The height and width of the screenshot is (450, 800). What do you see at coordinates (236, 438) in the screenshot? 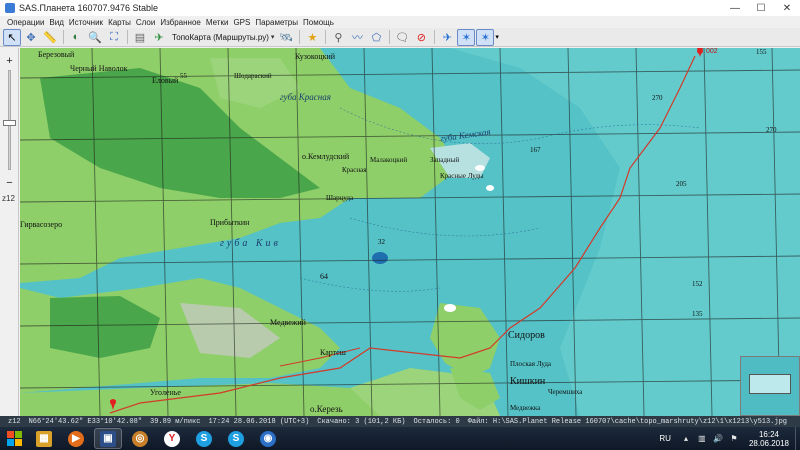
I see `taskbar-skype-2: S` at bounding box center [236, 438].